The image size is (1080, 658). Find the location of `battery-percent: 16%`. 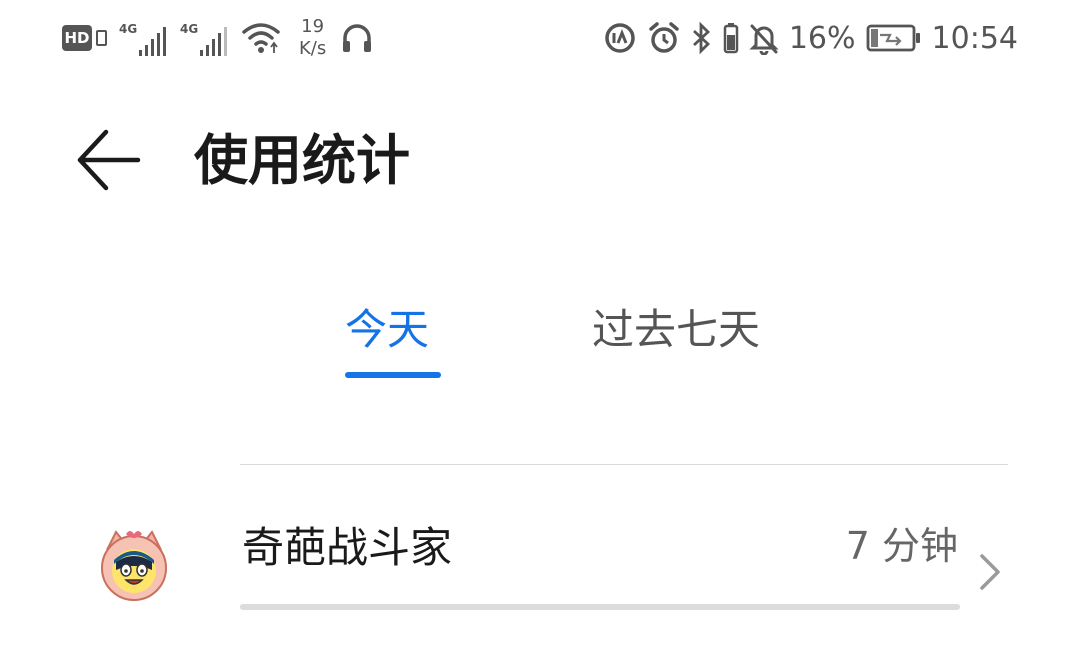

battery-percent: 16% is located at coordinates (822, 38).